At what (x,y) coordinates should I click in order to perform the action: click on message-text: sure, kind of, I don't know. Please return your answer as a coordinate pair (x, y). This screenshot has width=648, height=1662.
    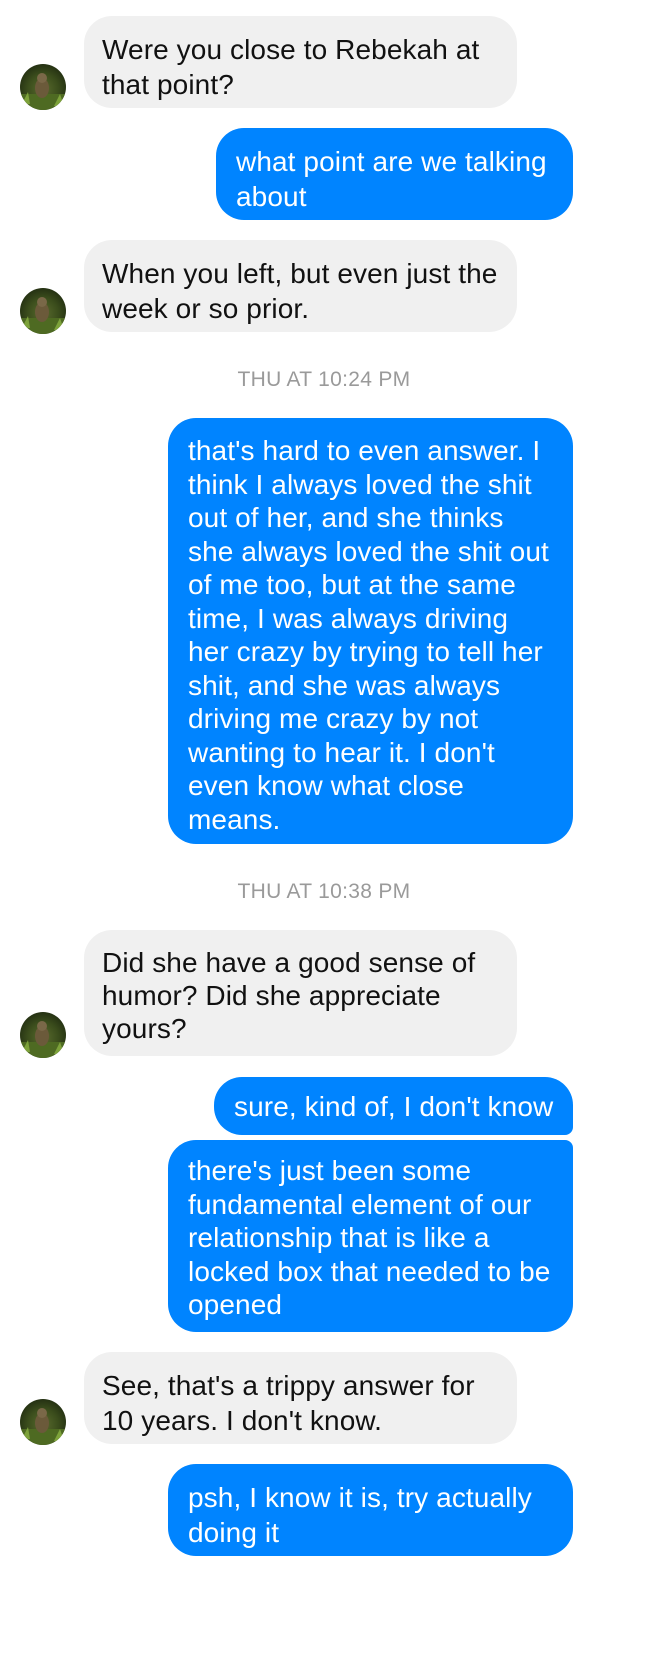
    Looking at the image, I should click on (394, 1106).